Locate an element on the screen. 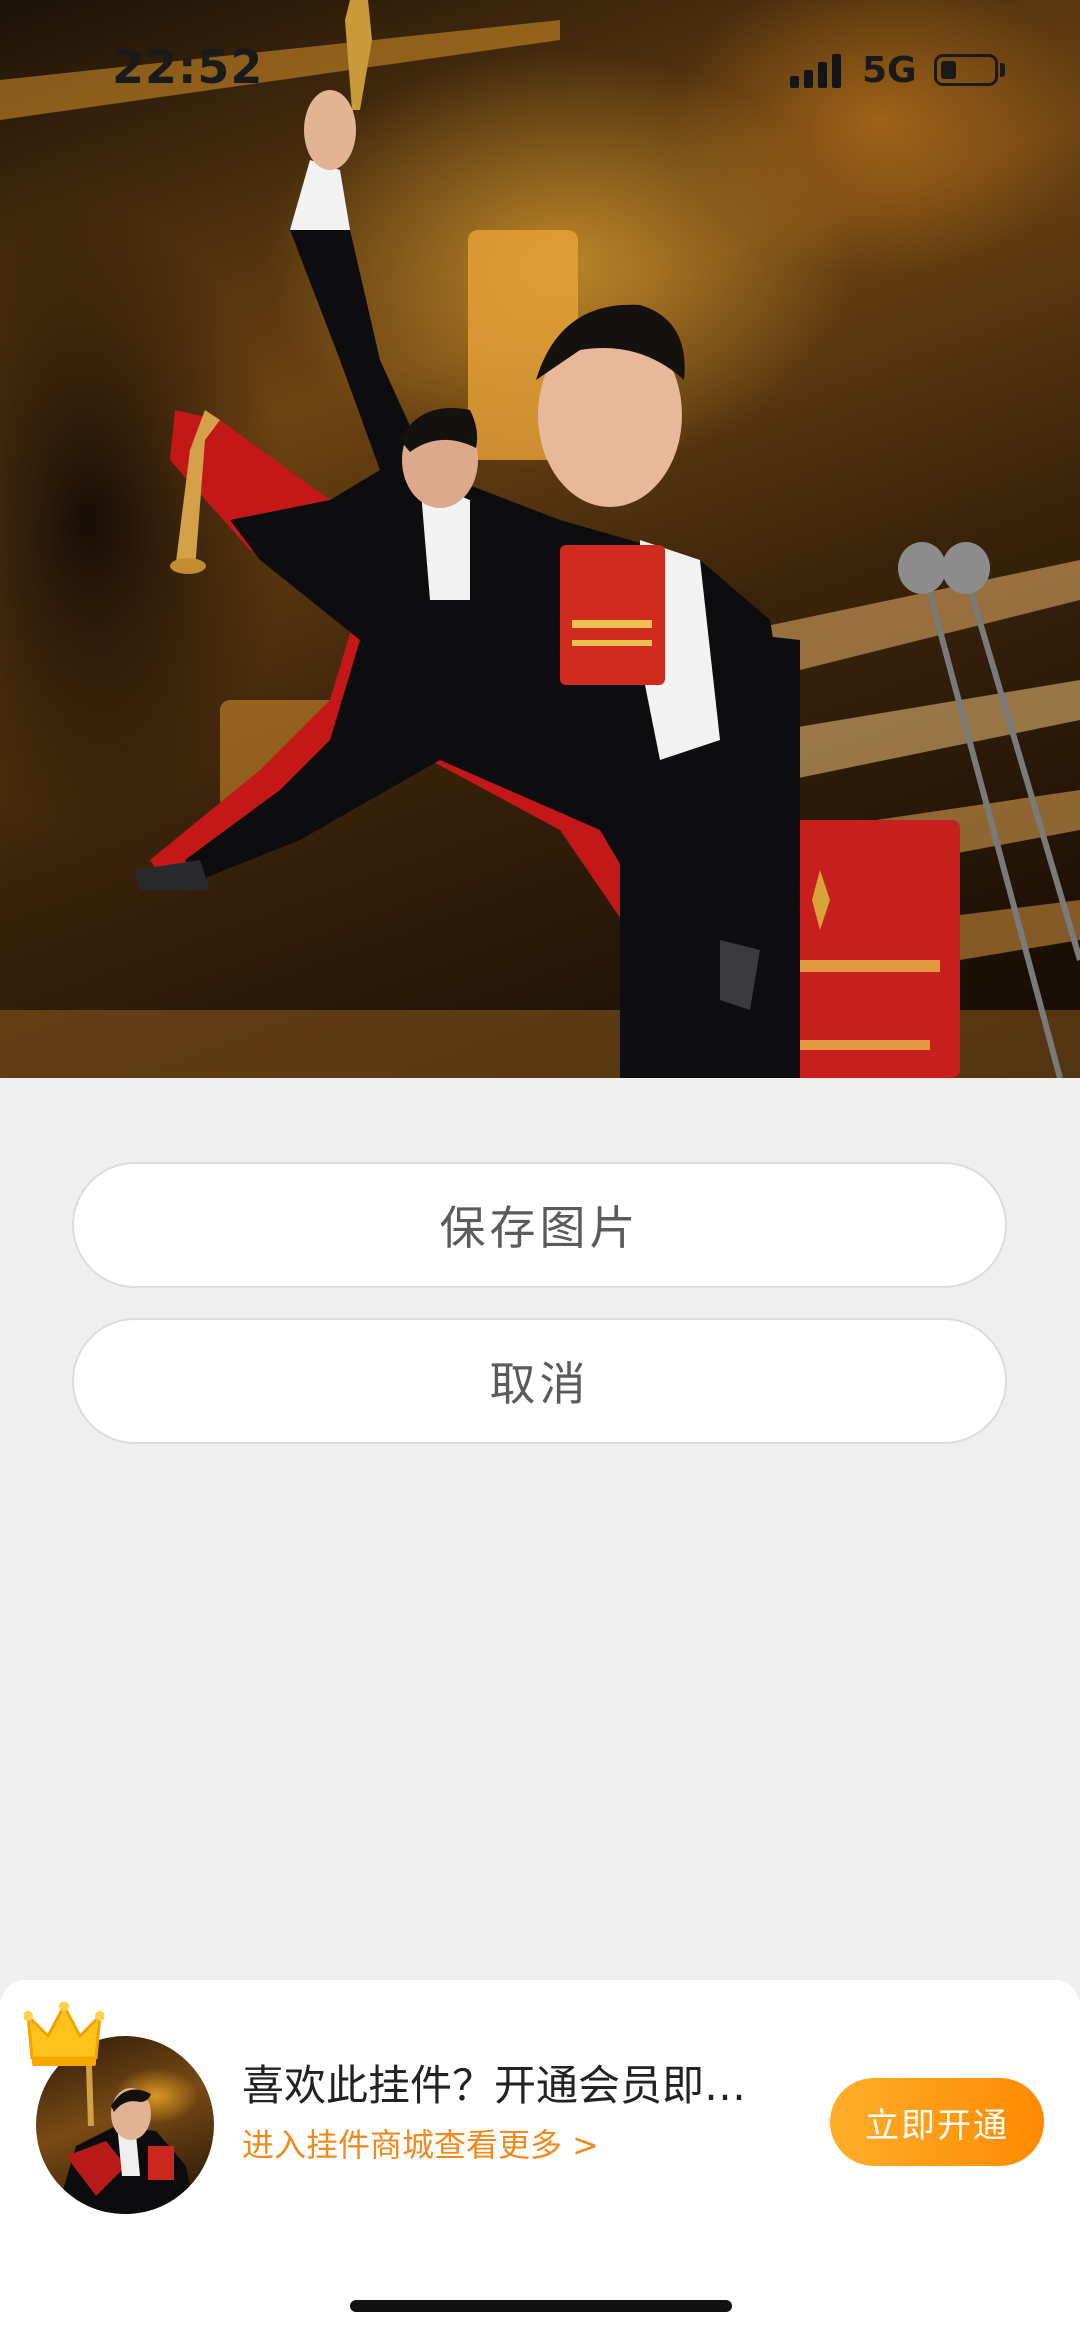  network-type: 5G is located at coordinates (889, 70).